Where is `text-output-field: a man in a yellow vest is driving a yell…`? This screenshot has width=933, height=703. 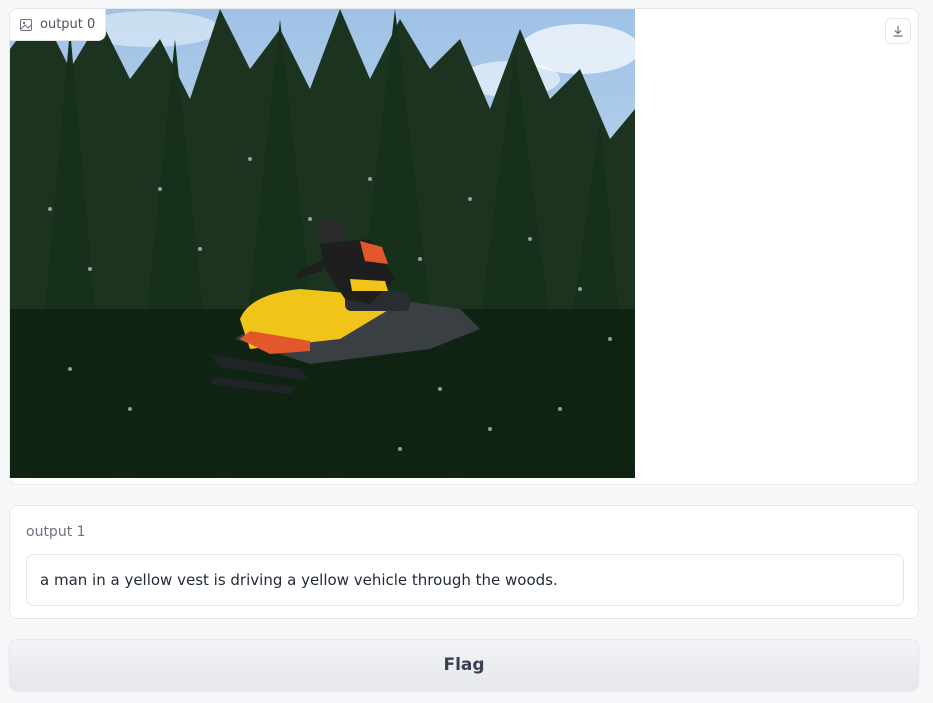
text-output-field: a man in a yellow vest is driving a yell… is located at coordinates (465, 580).